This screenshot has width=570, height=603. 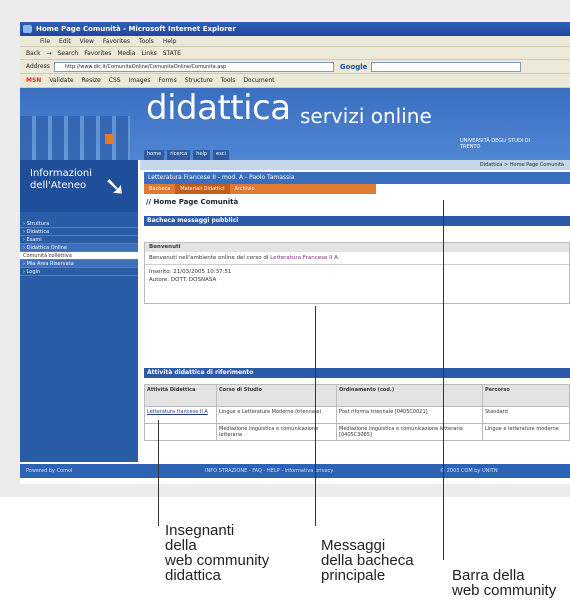 I want to click on menu-file: File, so click(x=45, y=41).